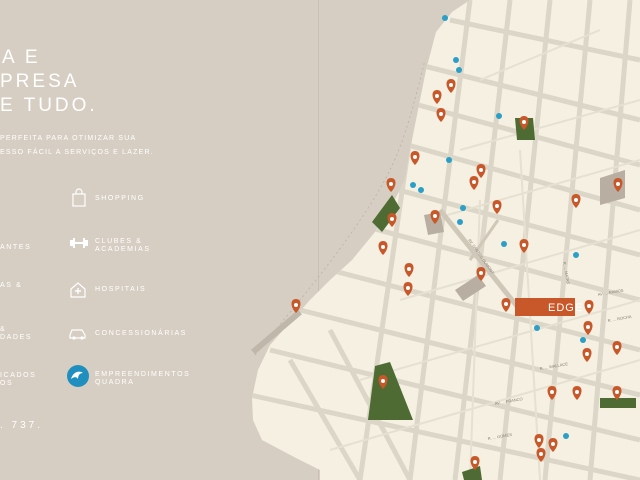 The image size is (640, 480). I want to click on project-edge-label: EDGE, so click(565, 308).